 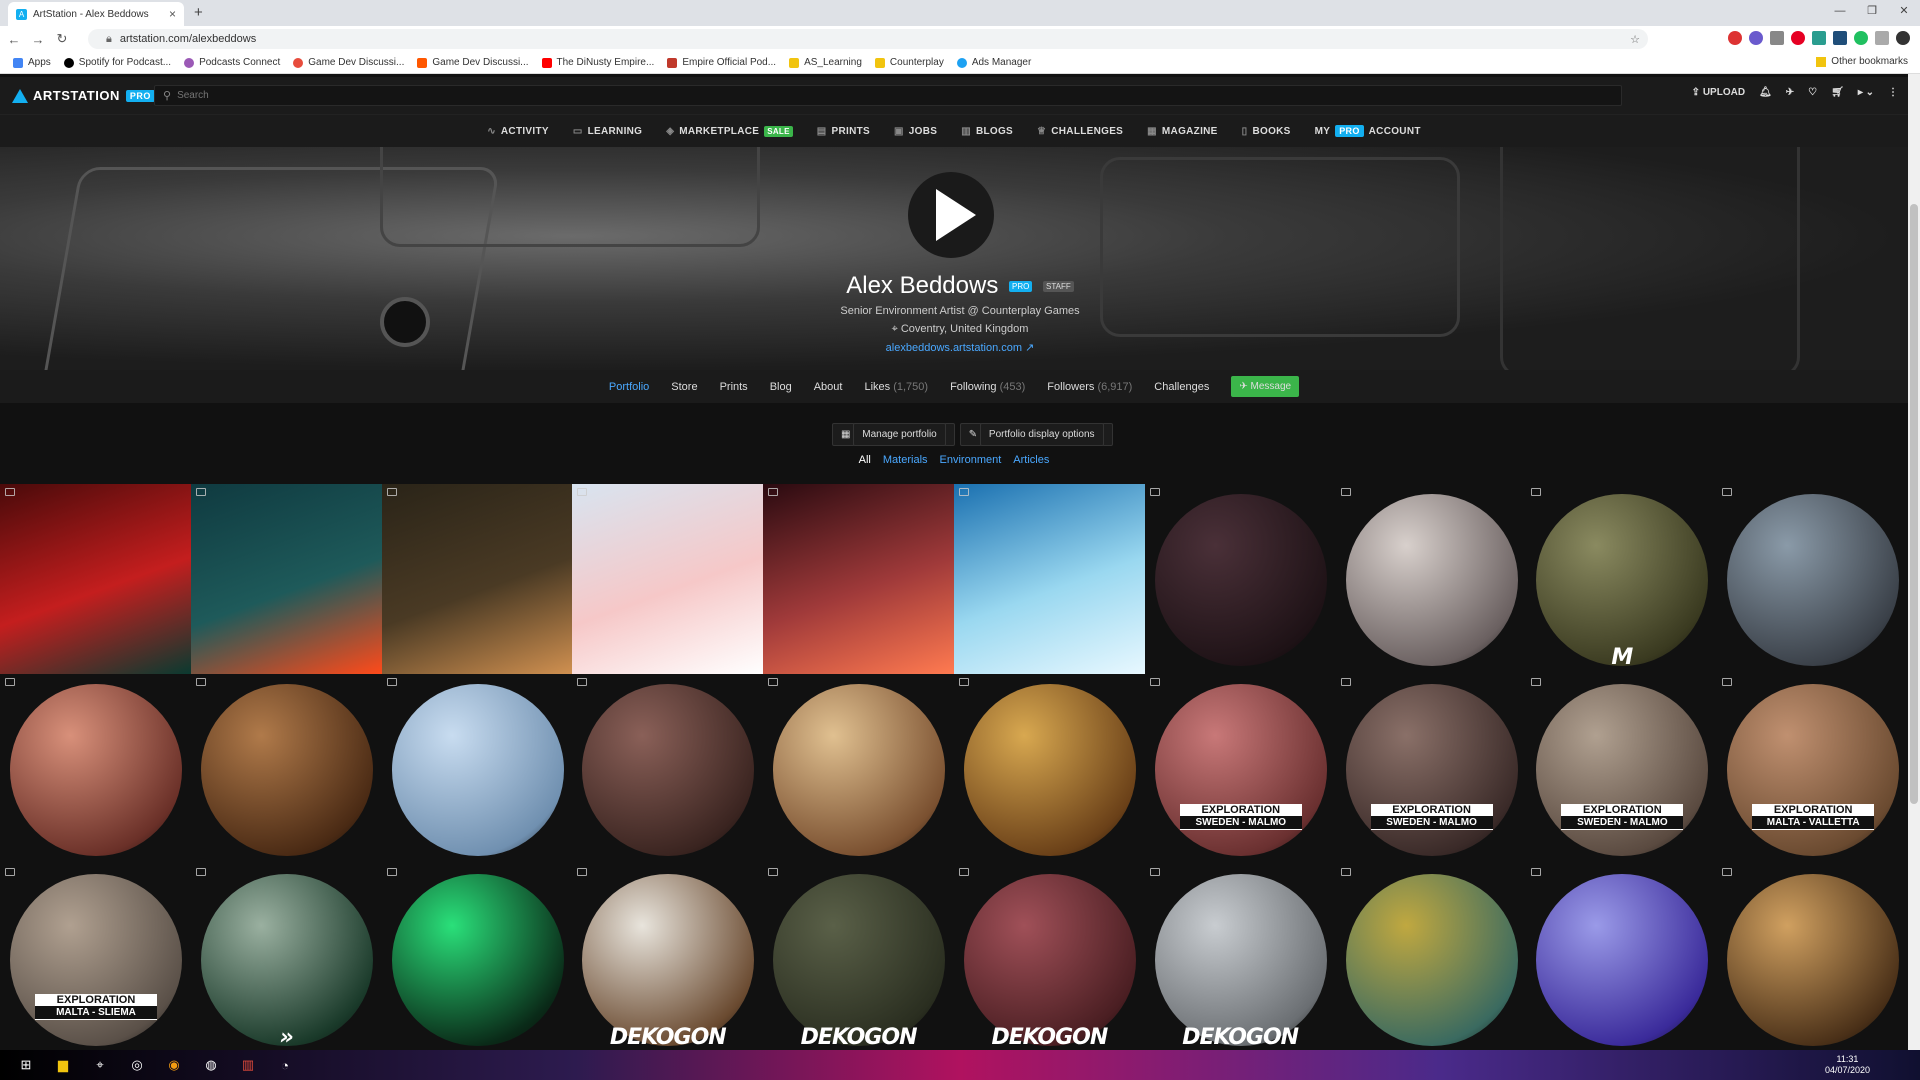 What do you see at coordinates (14, 39) in the screenshot?
I see `back-icon: ←` at bounding box center [14, 39].